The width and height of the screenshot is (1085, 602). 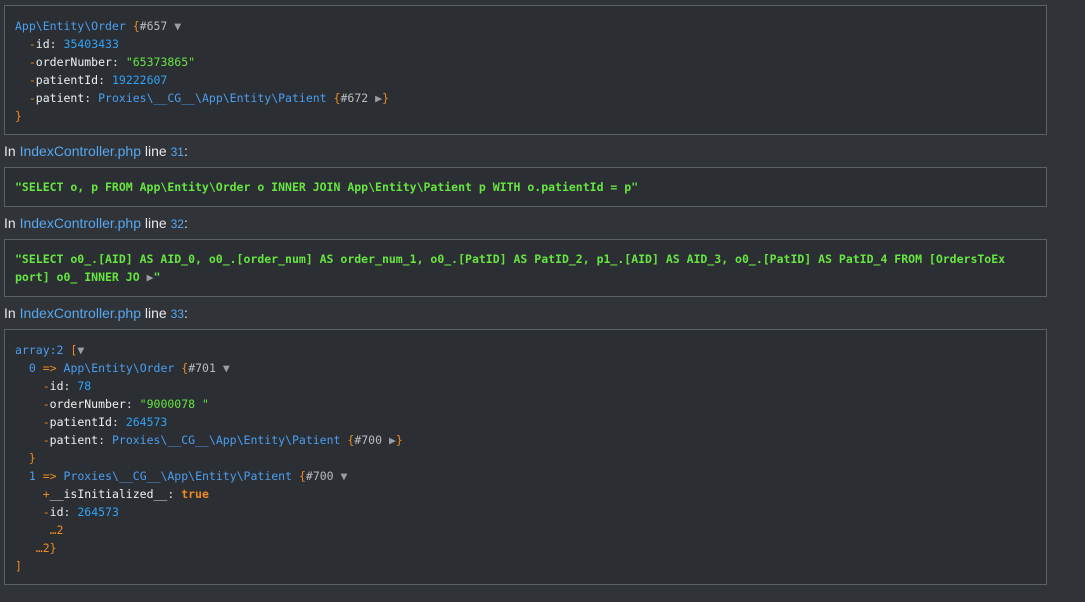 What do you see at coordinates (77, 277) in the screenshot?
I see `sql-string-cont: port] o0_ INNER JO` at bounding box center [77, 277].